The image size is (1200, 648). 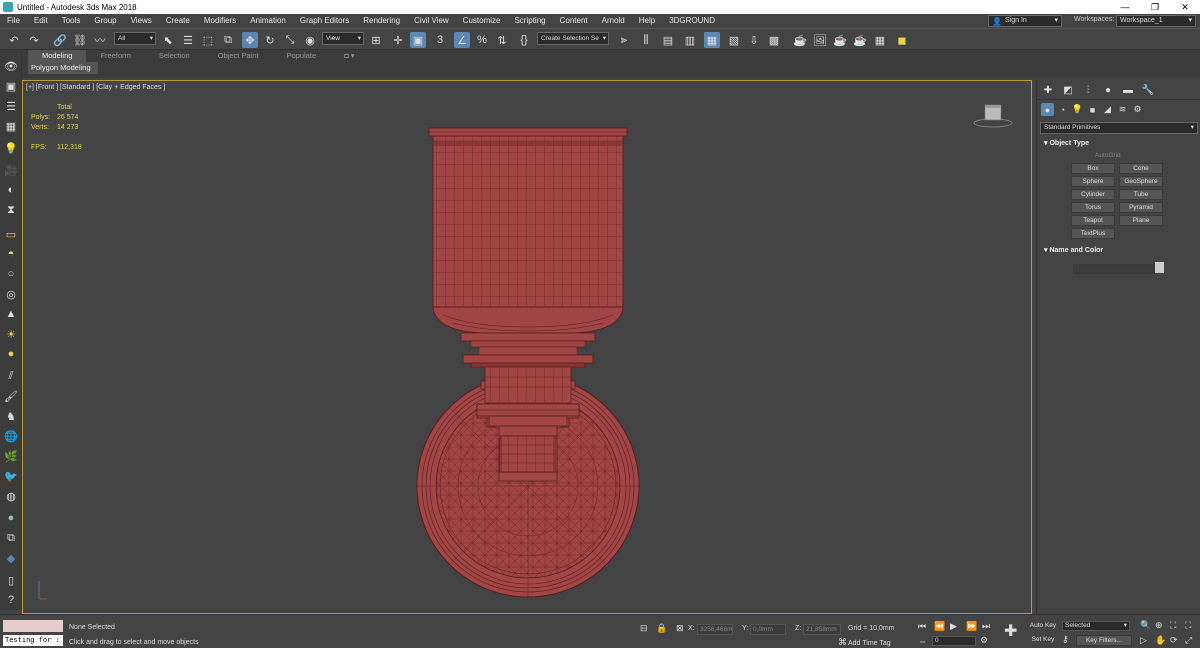 I want to click on pivot-center-icon: ⊞, so click(x=376, y=40).